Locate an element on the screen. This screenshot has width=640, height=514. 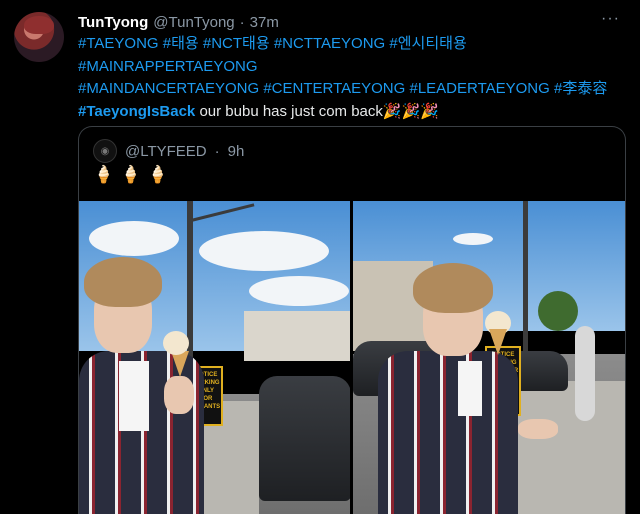
tweet-time: 37m is located at coordinates (264, 22).